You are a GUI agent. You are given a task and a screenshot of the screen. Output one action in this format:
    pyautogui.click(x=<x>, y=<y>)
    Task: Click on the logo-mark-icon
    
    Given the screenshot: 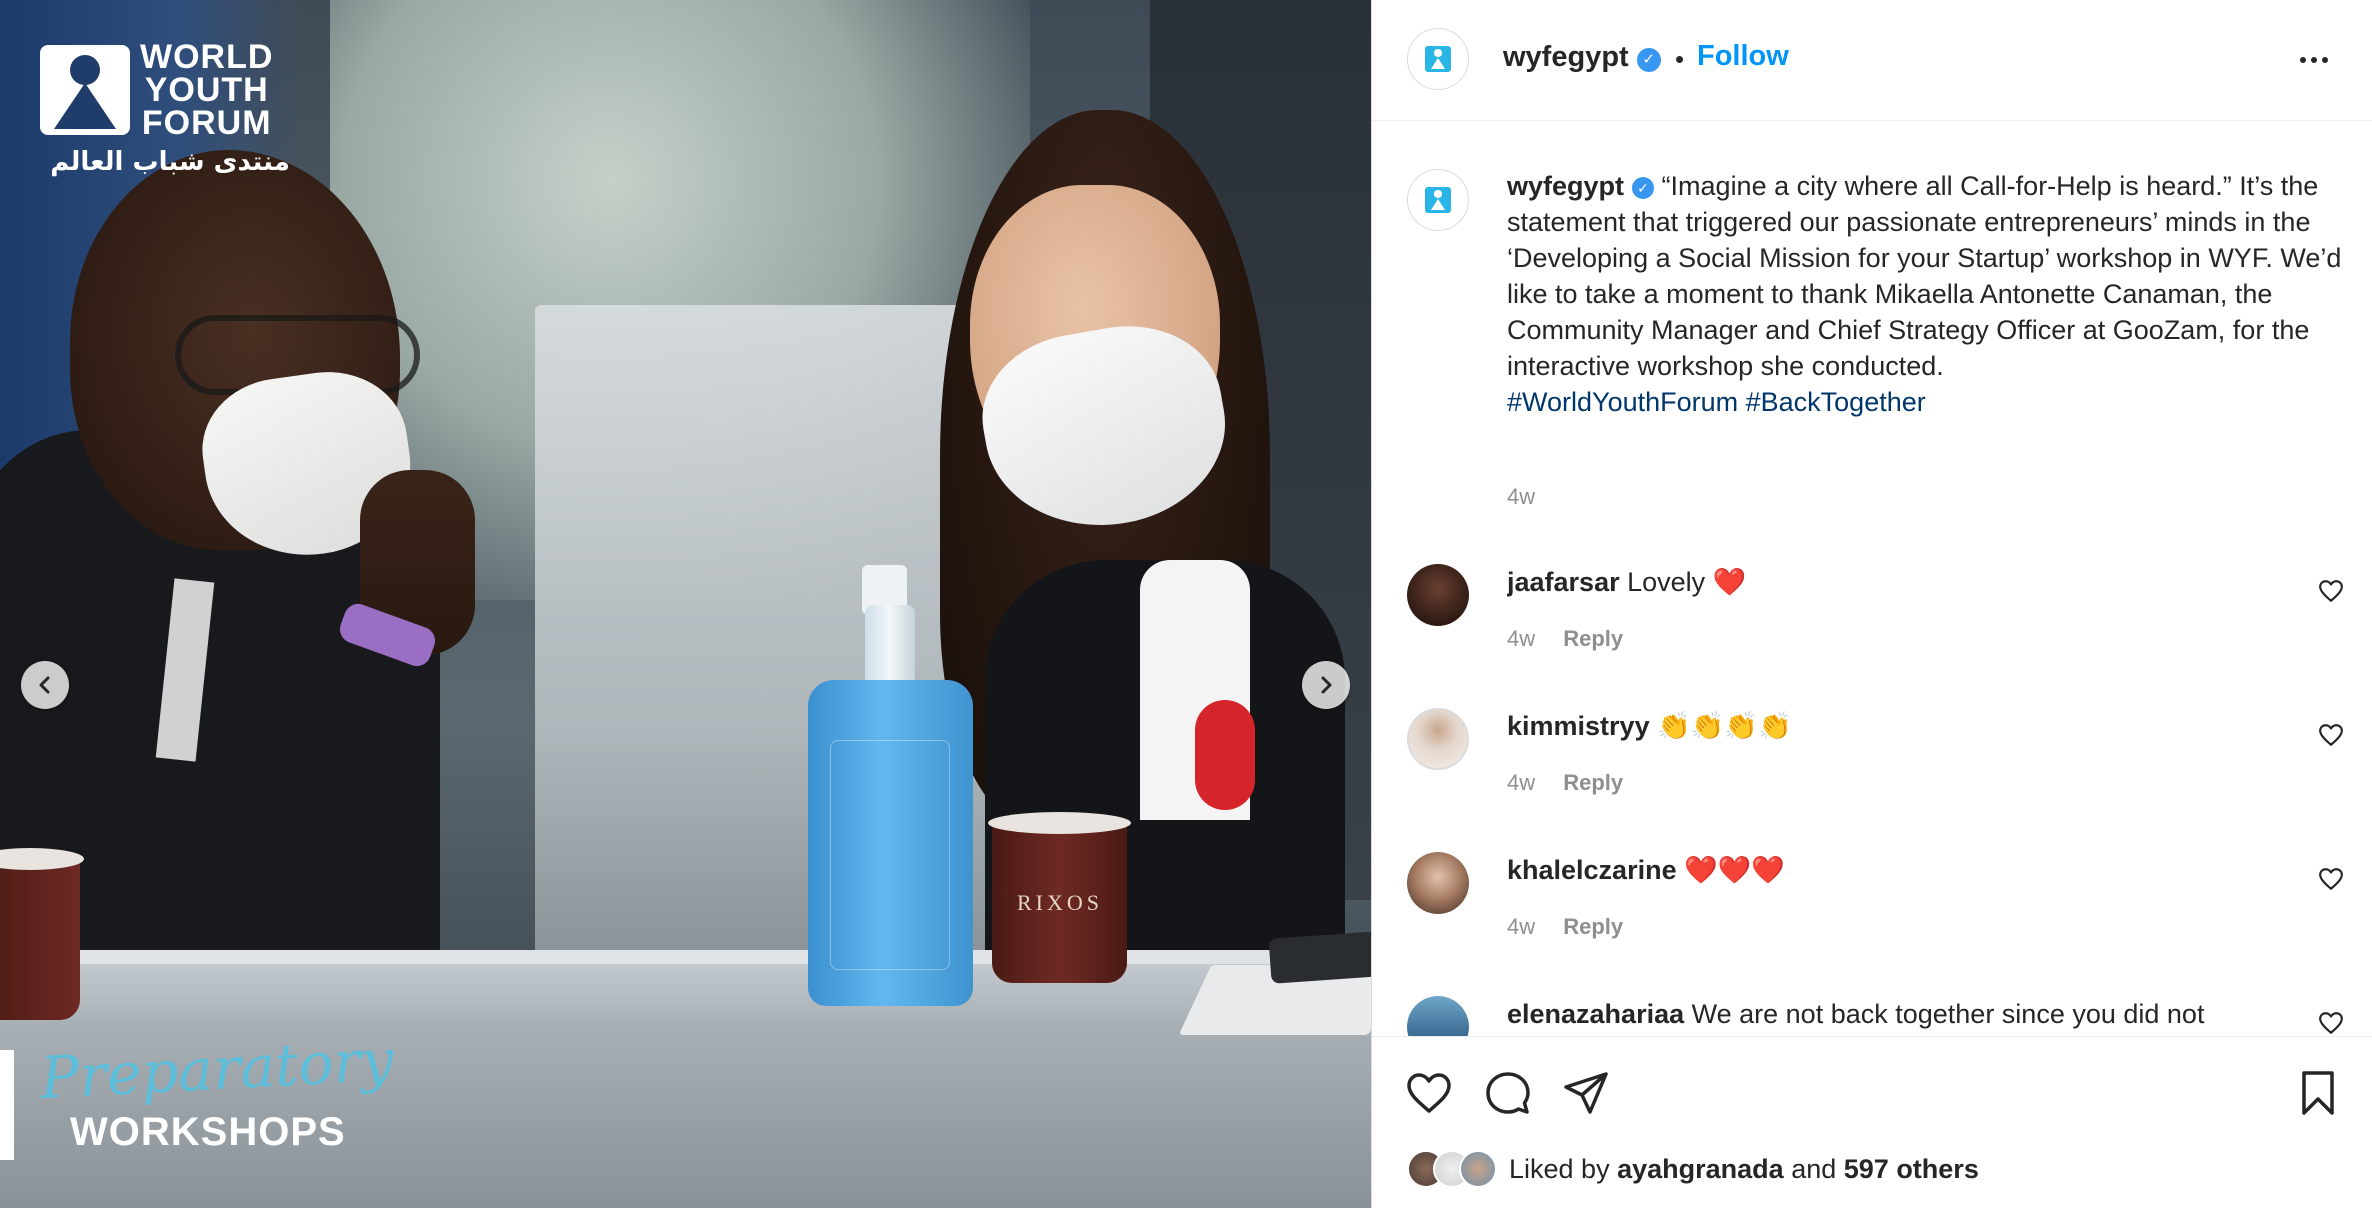 What is the action you would take?
    pyautogui.click(x=85, y=90)
    